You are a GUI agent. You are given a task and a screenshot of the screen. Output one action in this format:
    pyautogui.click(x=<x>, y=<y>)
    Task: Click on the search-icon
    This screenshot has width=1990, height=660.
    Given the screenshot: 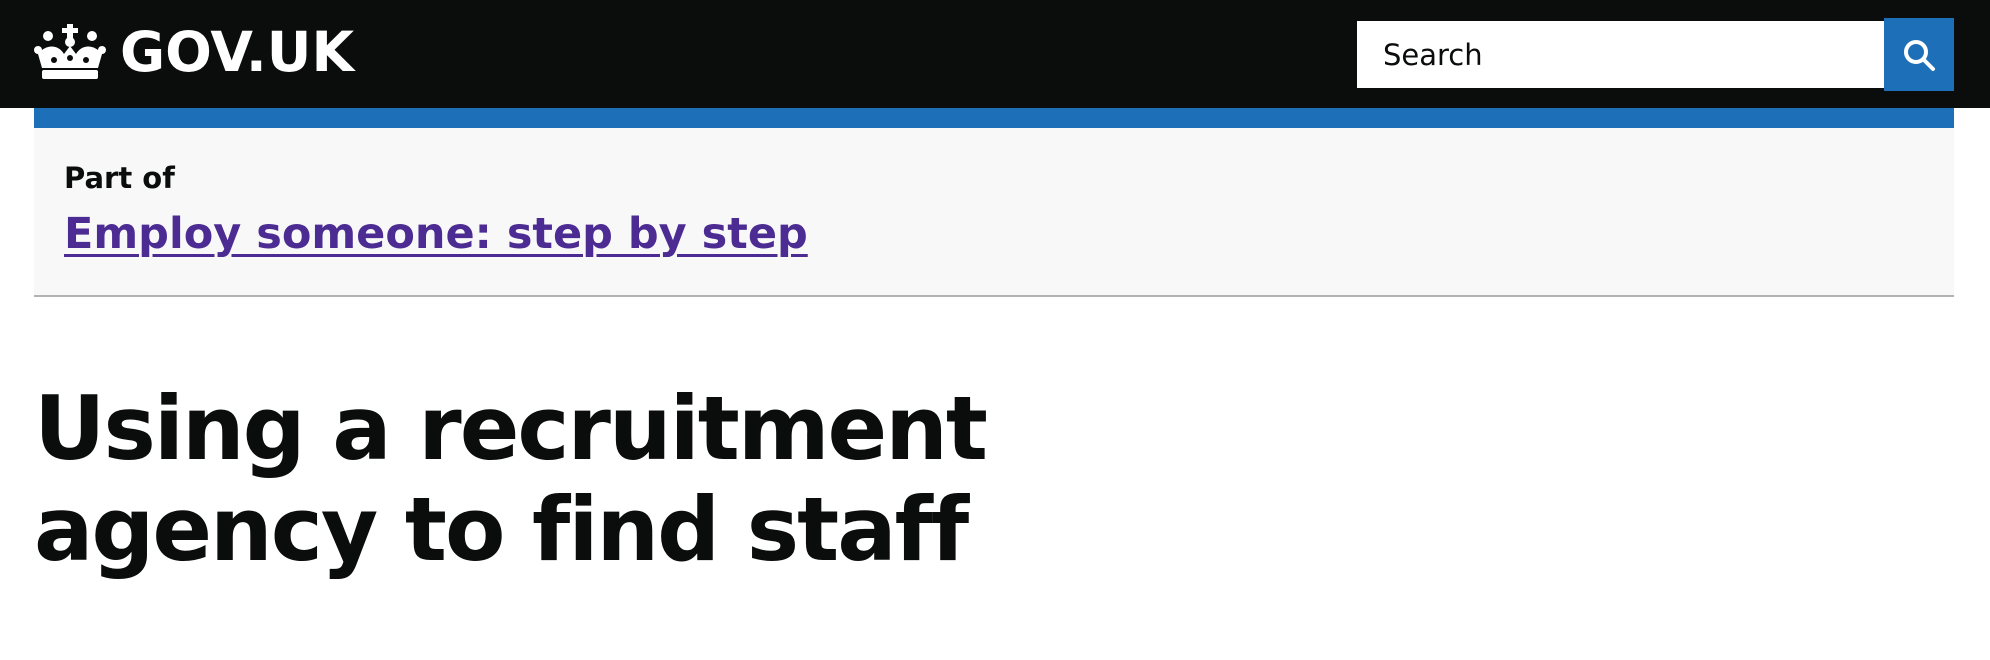 What is the action you would take?
    pyautogui.click(x=1919, y=55)
    